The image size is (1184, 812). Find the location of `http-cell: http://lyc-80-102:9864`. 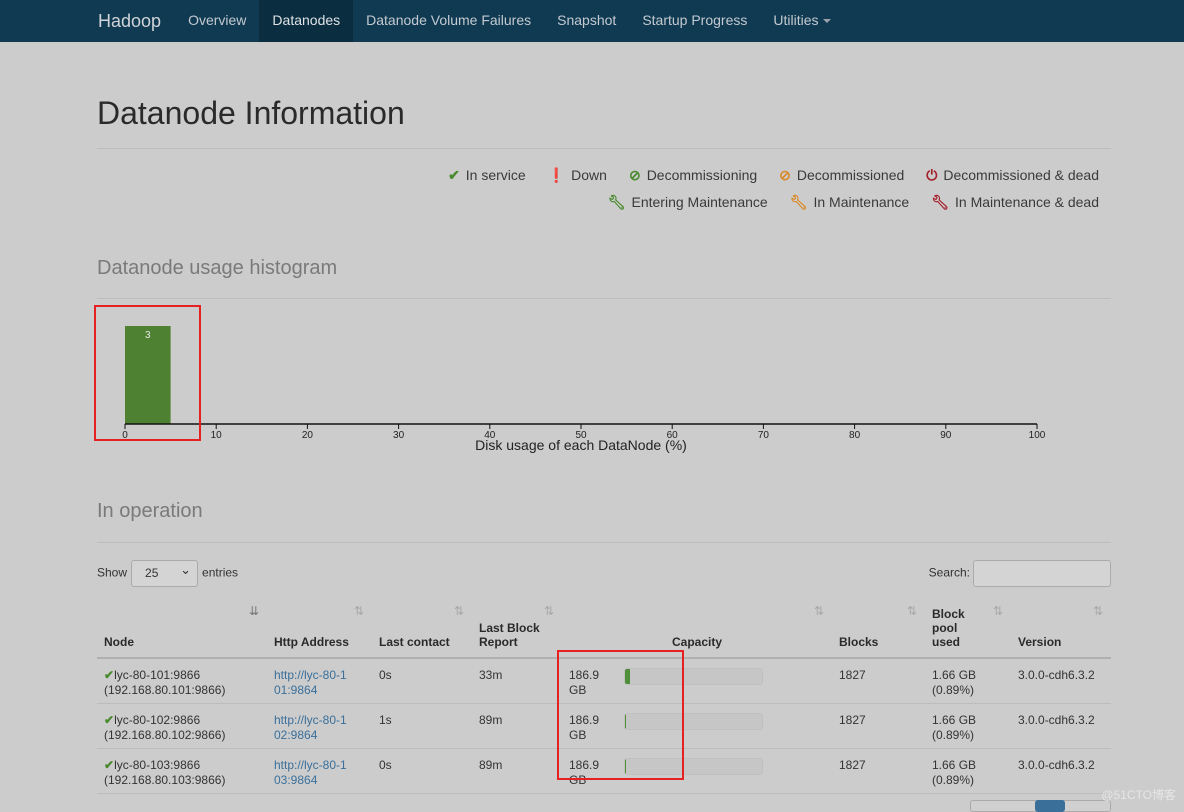

http-cell: http://lyc-80-102:9864 is located at coordinates (319, 726).